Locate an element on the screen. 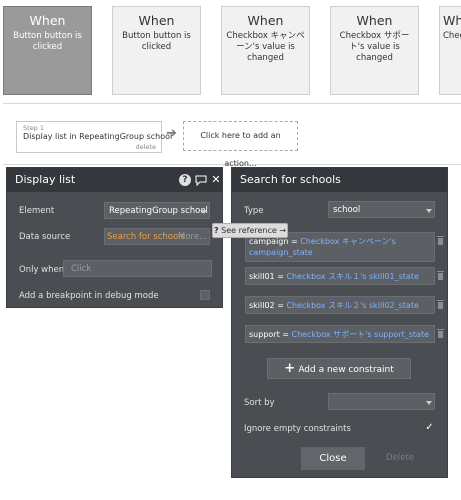 The image size is (461, 500). constraint-text: skill01 = Checkbox スキル１'s skill01_state is located at coordinates (334, 276).